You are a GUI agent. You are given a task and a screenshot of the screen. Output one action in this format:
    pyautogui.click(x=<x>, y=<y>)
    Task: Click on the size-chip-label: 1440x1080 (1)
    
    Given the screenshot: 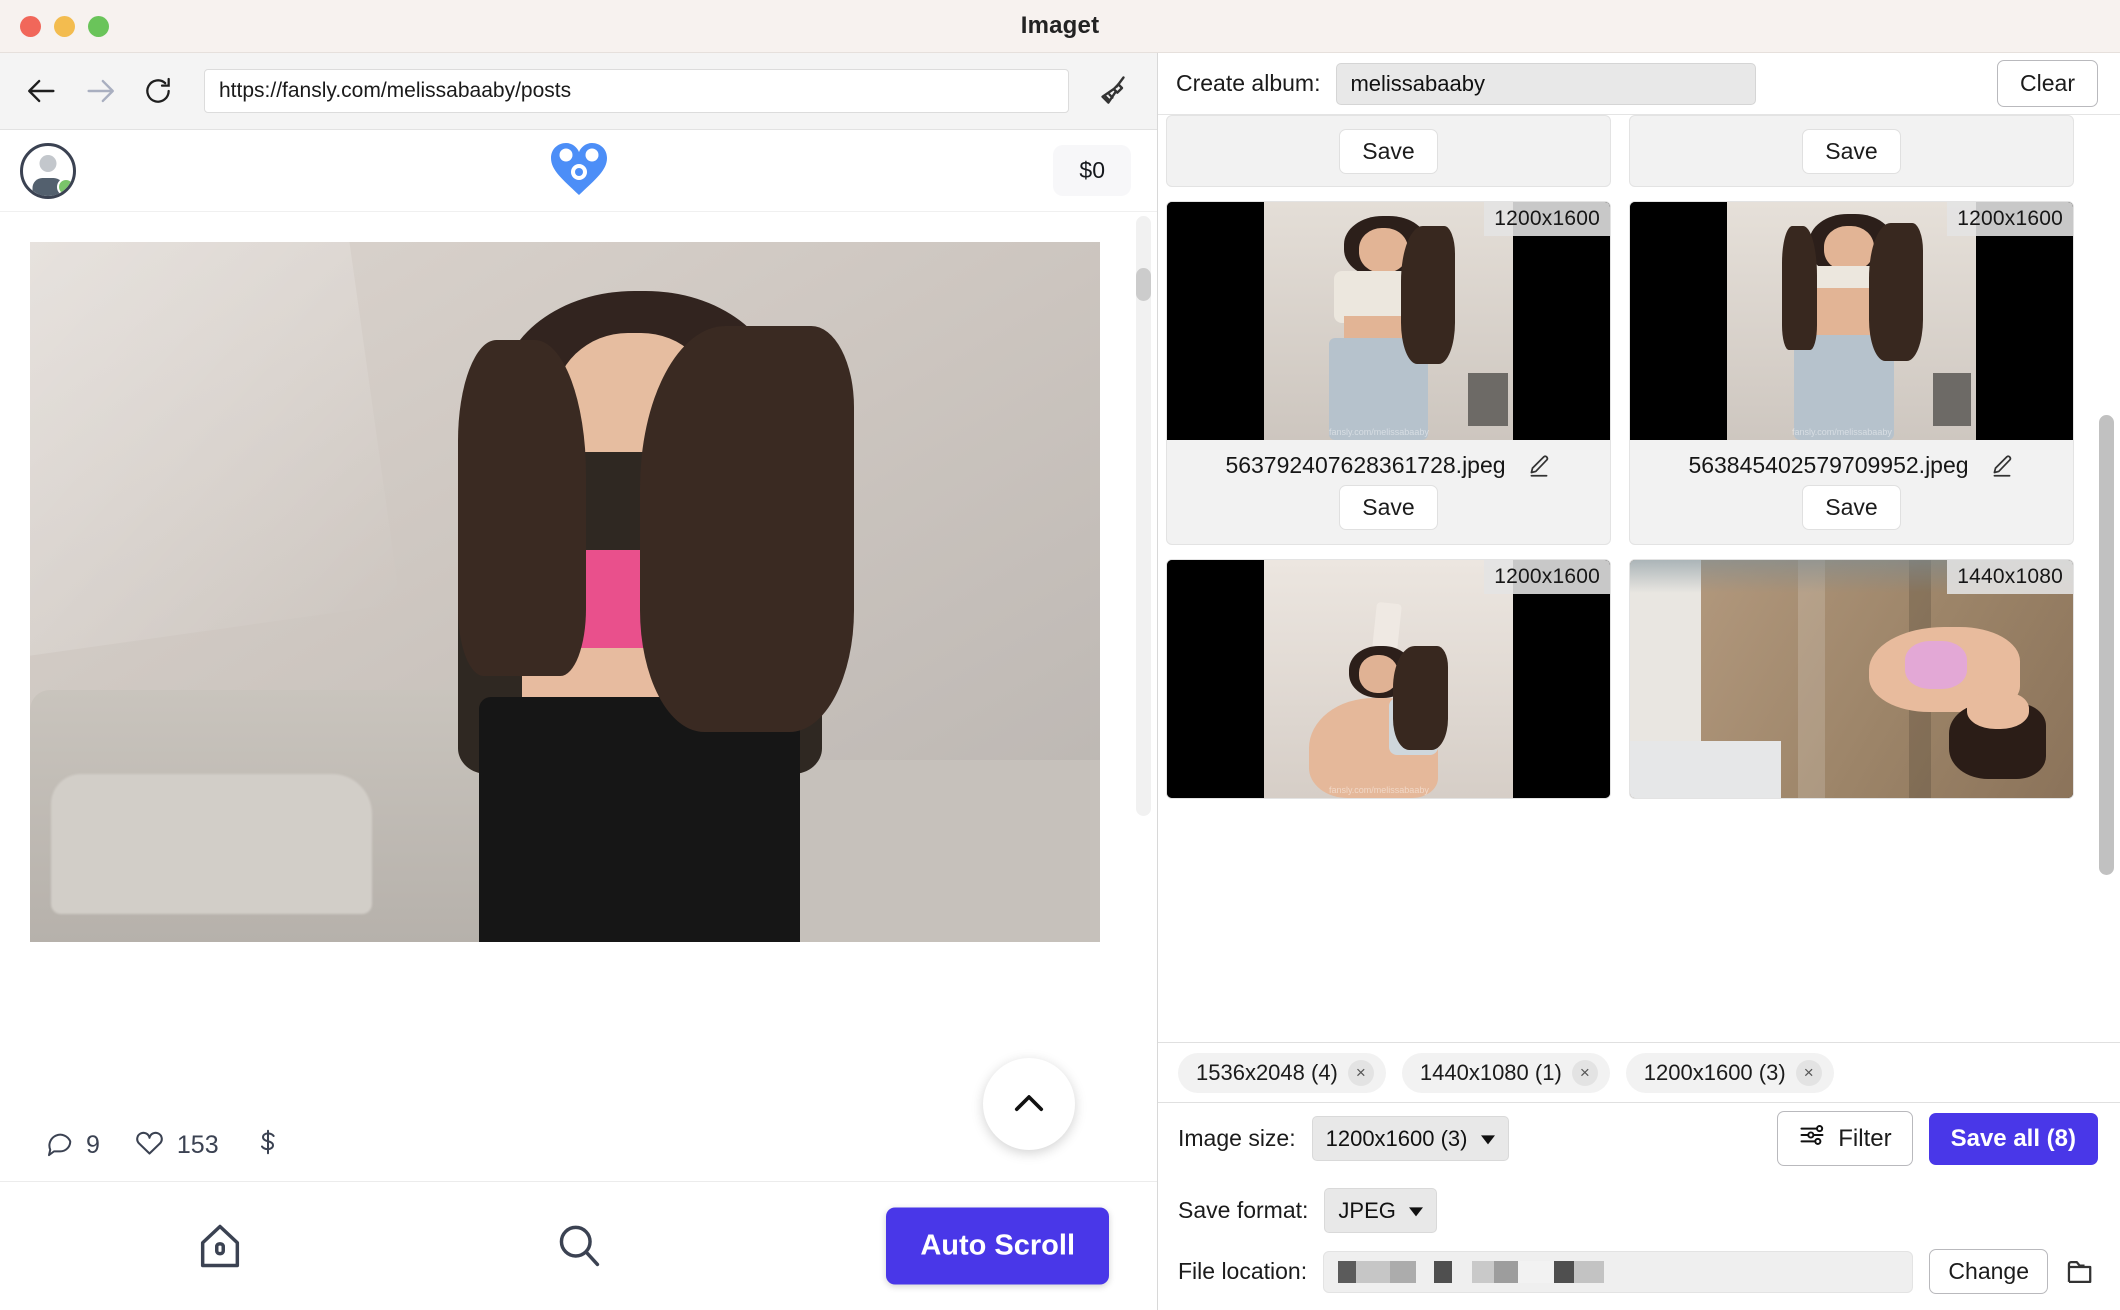 What is the action you would take?
    pyautogui.click(x=1490, y=1072)
    